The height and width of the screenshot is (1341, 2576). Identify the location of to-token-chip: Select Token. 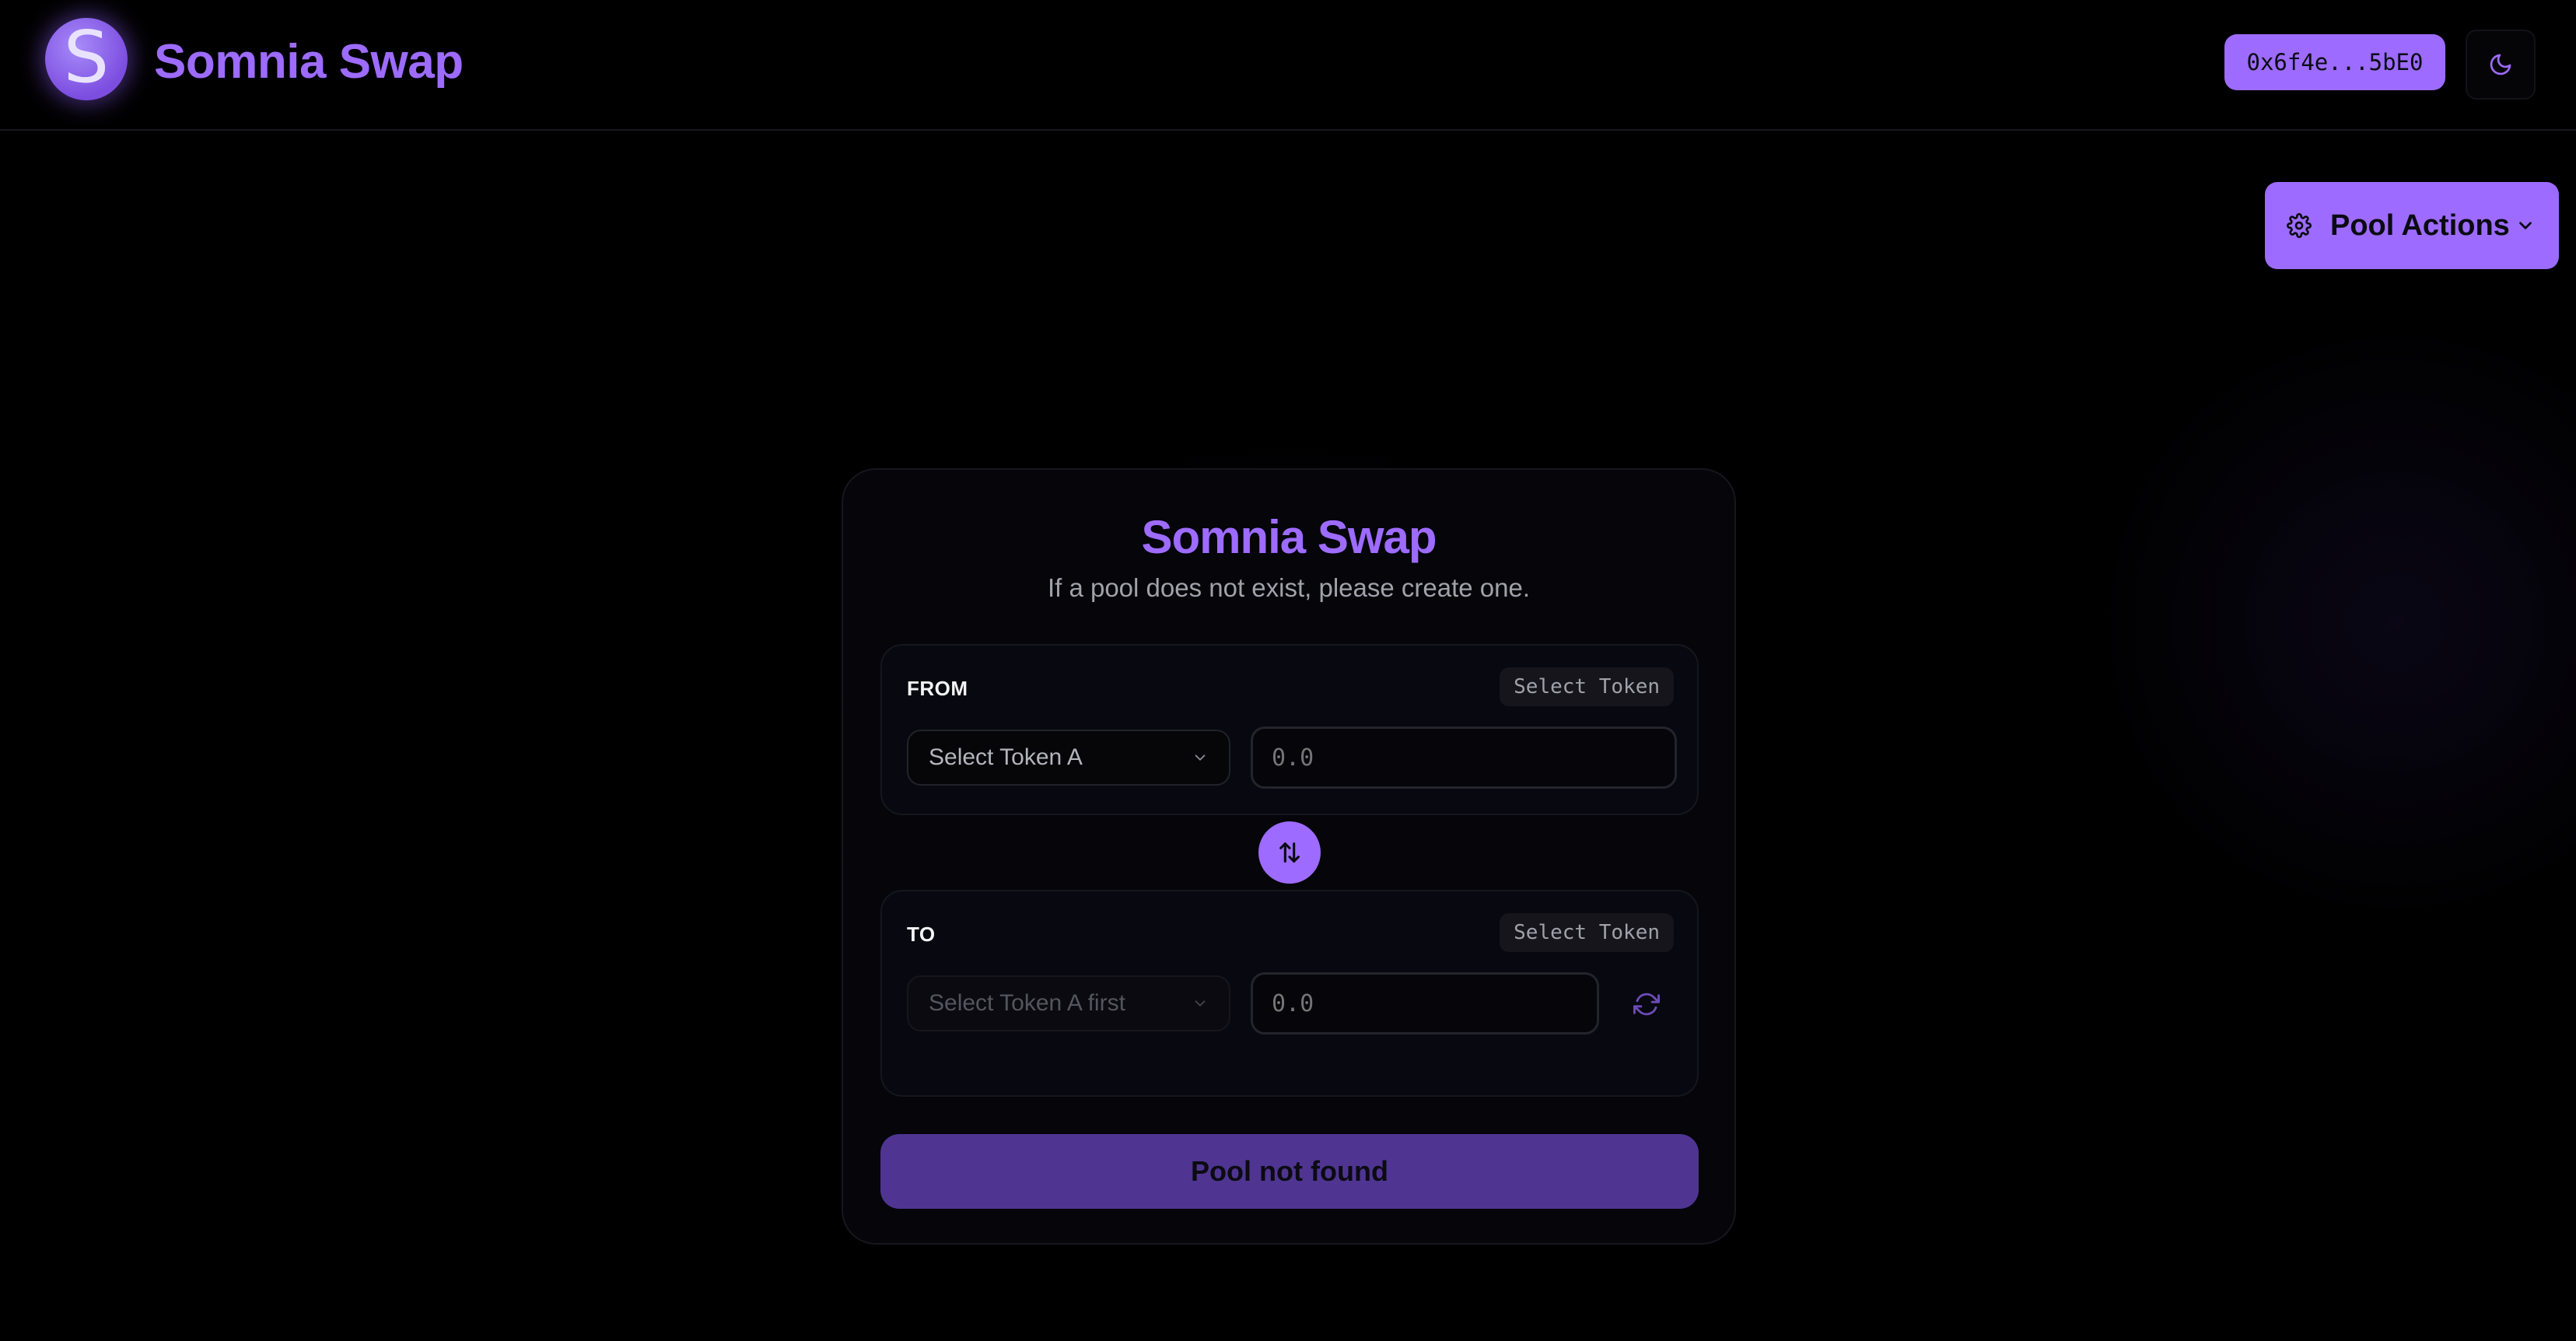
(1587, 933).